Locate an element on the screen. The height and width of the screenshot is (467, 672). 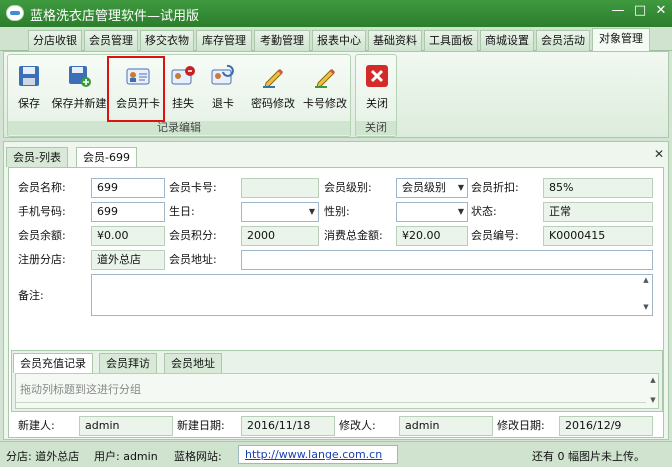
status-branch: 分店: 道外总店 is located at coordinates (43, 456).